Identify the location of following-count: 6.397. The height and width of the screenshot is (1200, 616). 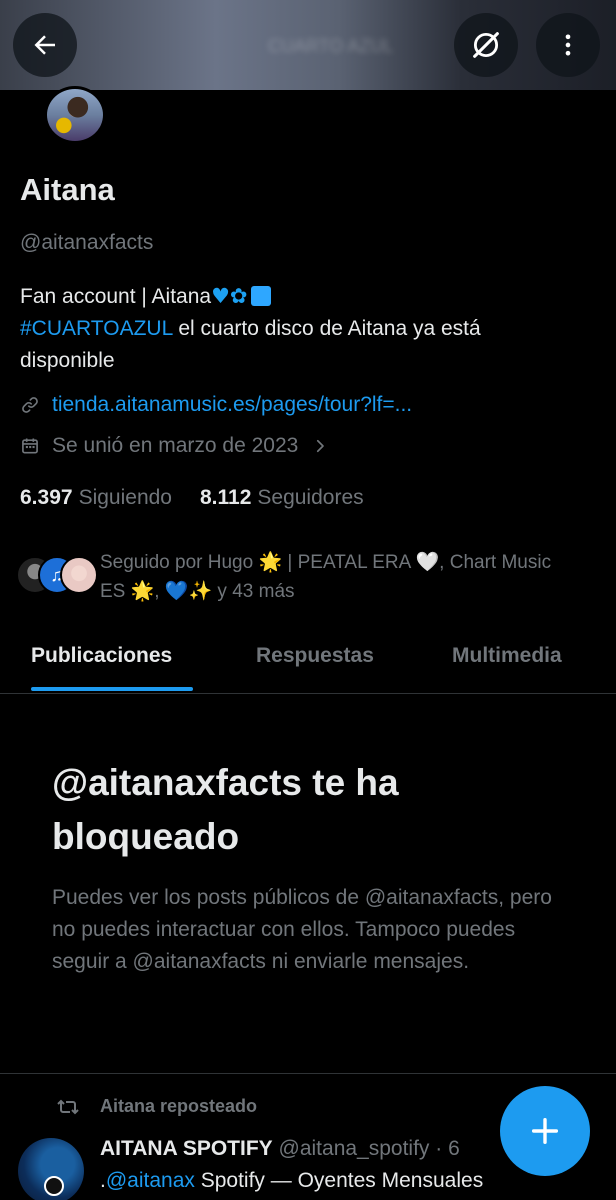
(46, 497).